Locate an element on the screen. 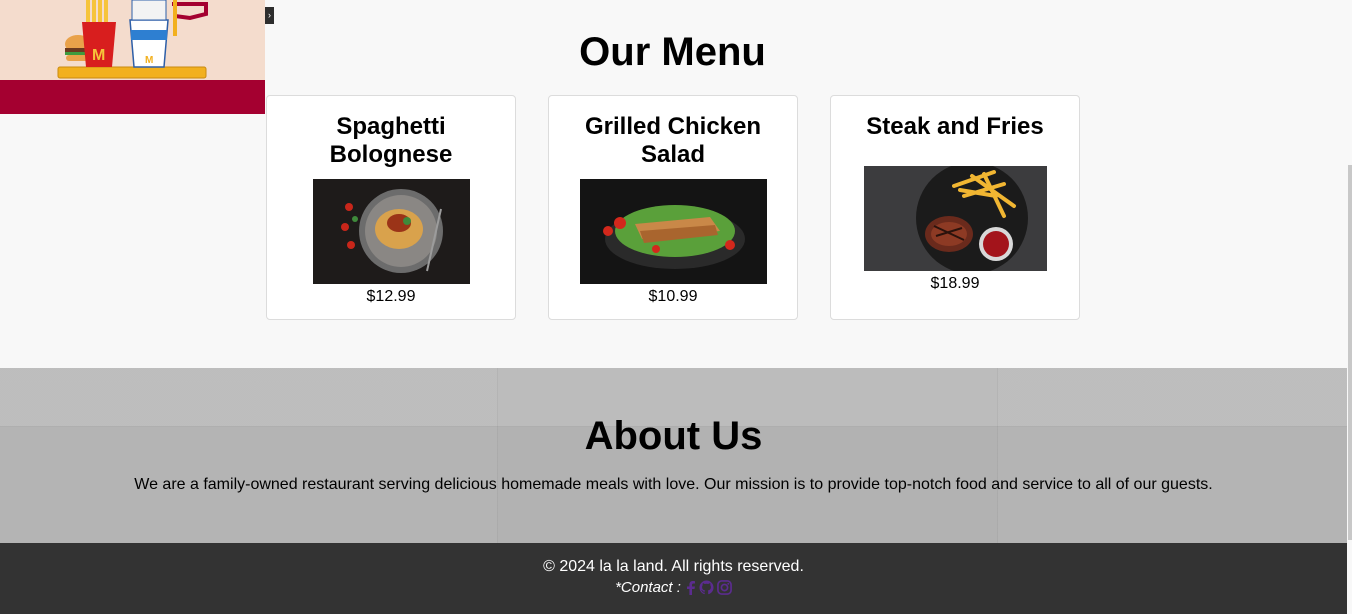 The height and width of the screenshot is (614, 1352). page-scrollbar is located at coordinates (1350, 307).